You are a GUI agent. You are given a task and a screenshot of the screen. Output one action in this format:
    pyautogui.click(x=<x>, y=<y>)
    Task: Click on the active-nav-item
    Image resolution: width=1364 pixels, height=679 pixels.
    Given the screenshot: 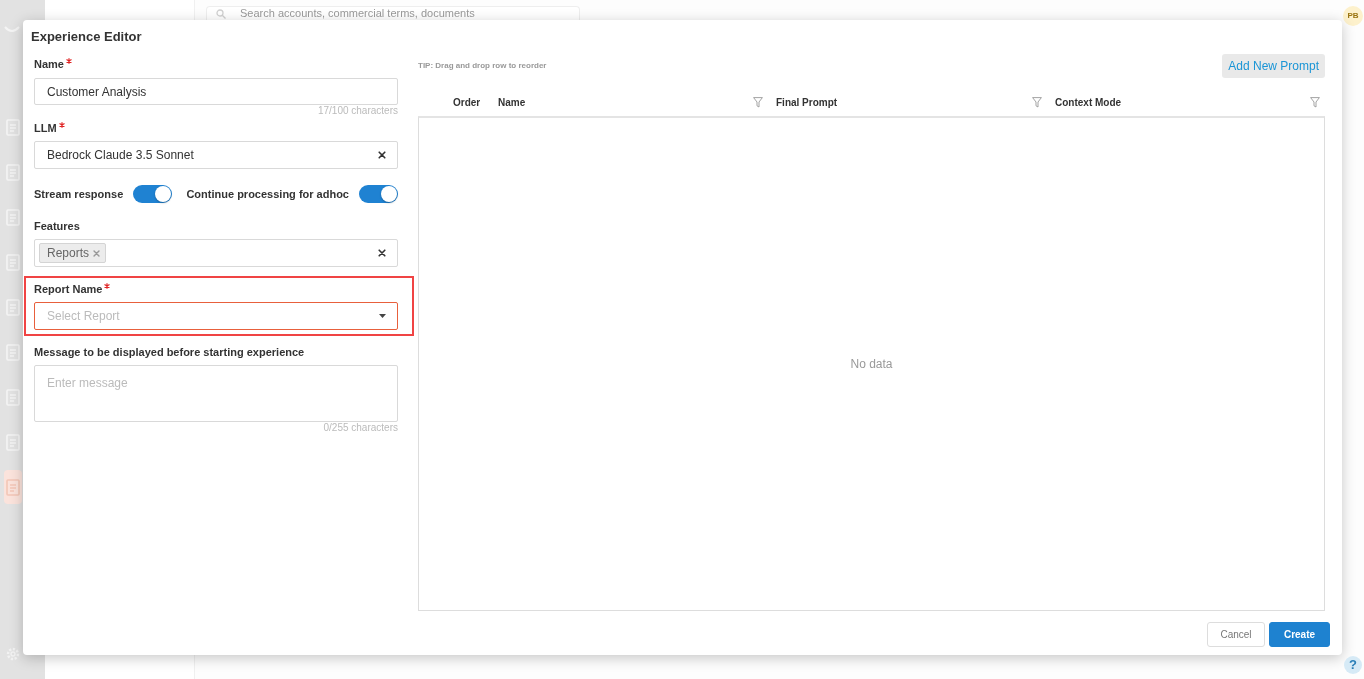 What is the action you would take?
    pyautogui.click(x=13, y=487)
    